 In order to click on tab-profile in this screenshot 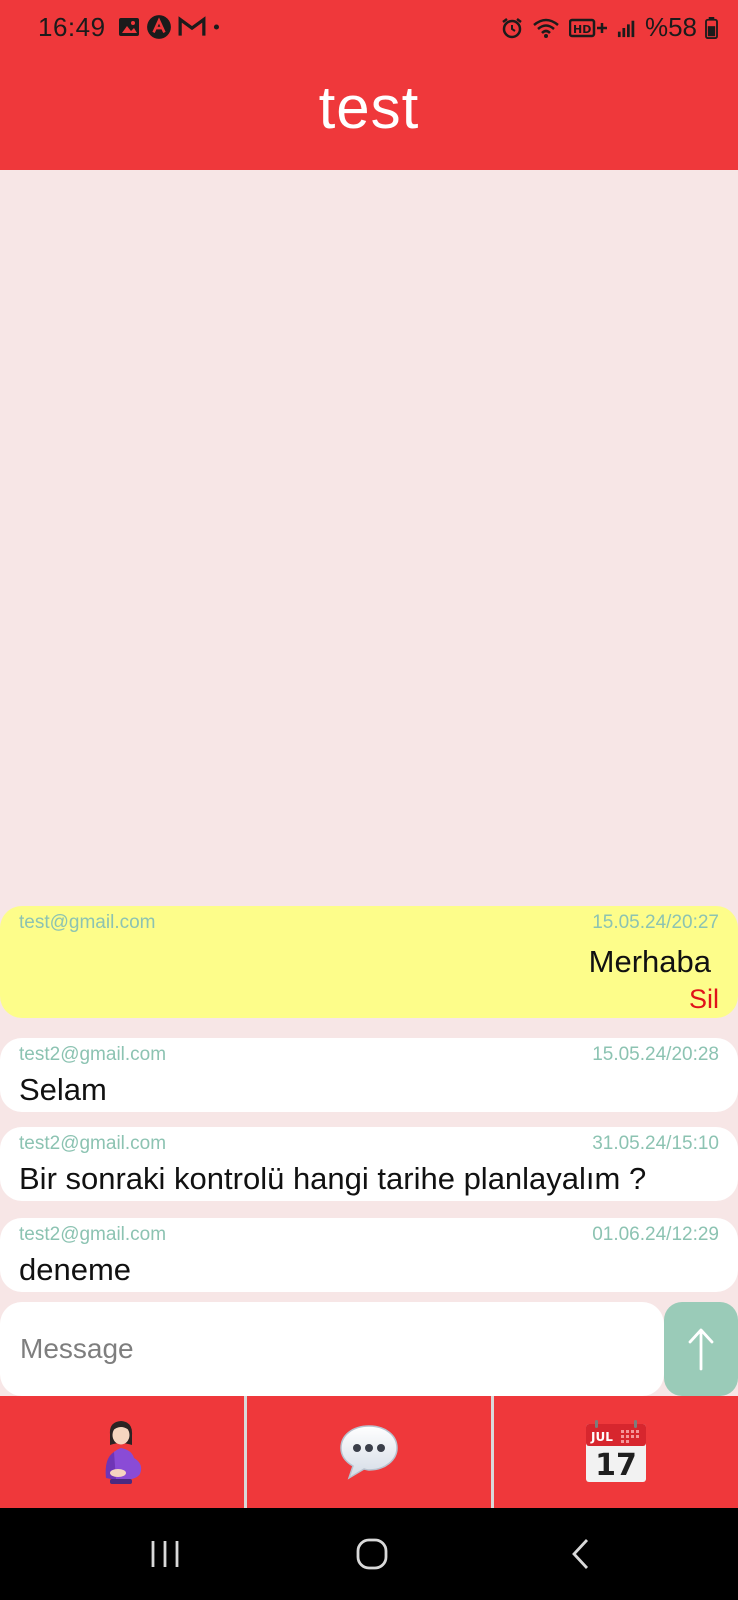, I will do `click(122, 1452)`.